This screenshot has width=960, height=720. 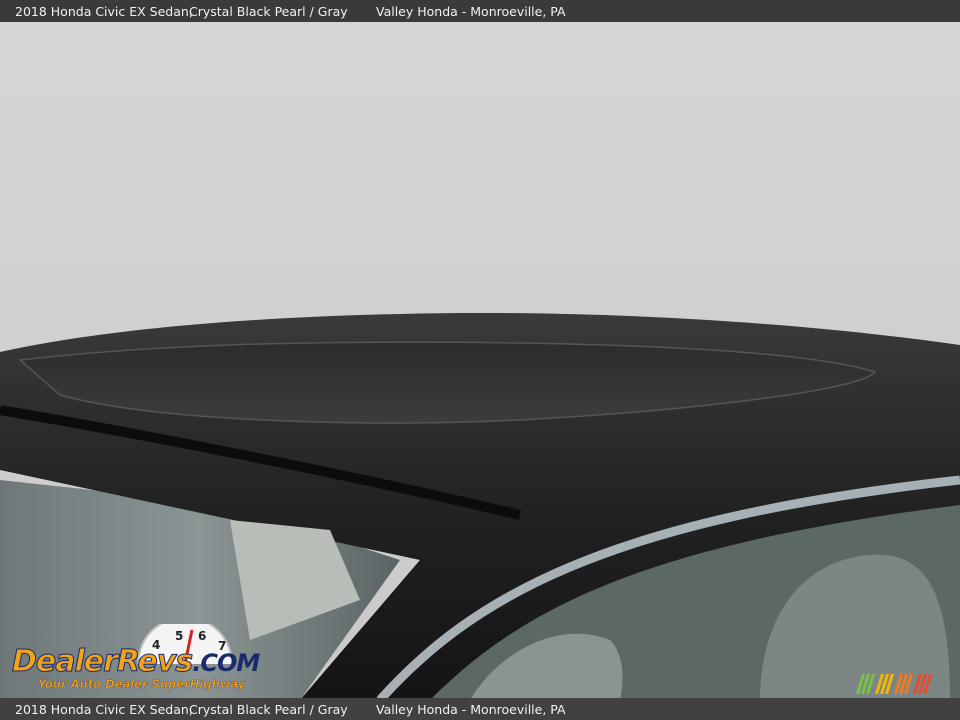 I want to click on logo-suffix: .COM, so click(x=226, y=663).